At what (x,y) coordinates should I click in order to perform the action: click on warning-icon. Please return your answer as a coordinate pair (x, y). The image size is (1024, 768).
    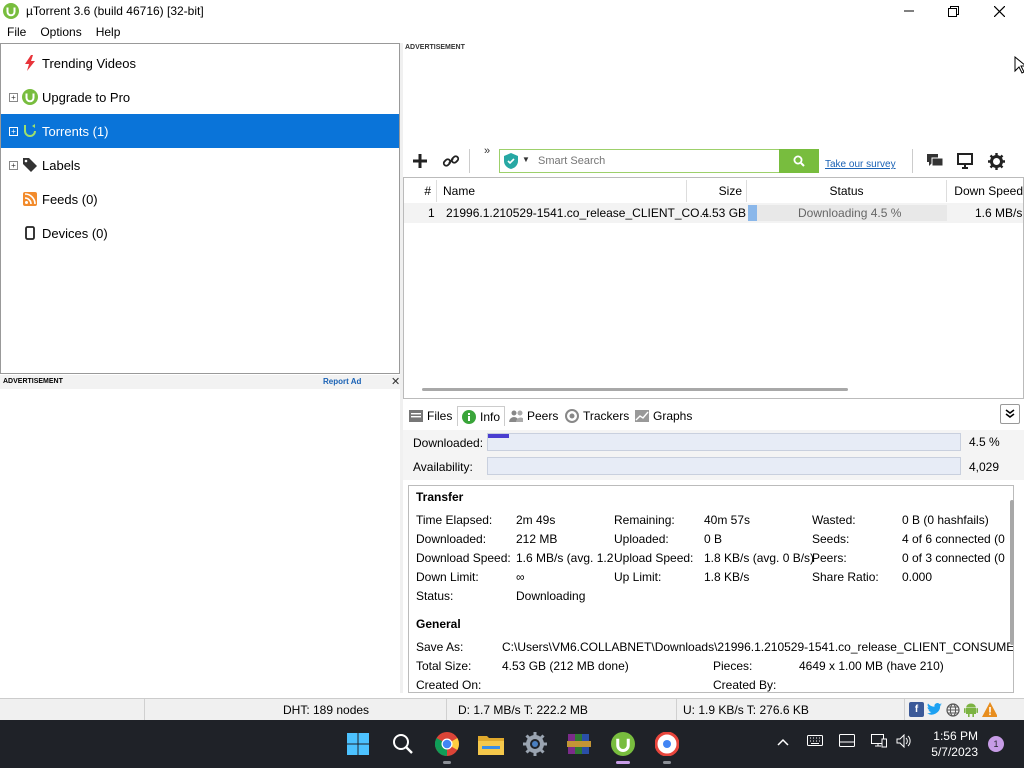
    Looking at the image, I should click on (989, 709).